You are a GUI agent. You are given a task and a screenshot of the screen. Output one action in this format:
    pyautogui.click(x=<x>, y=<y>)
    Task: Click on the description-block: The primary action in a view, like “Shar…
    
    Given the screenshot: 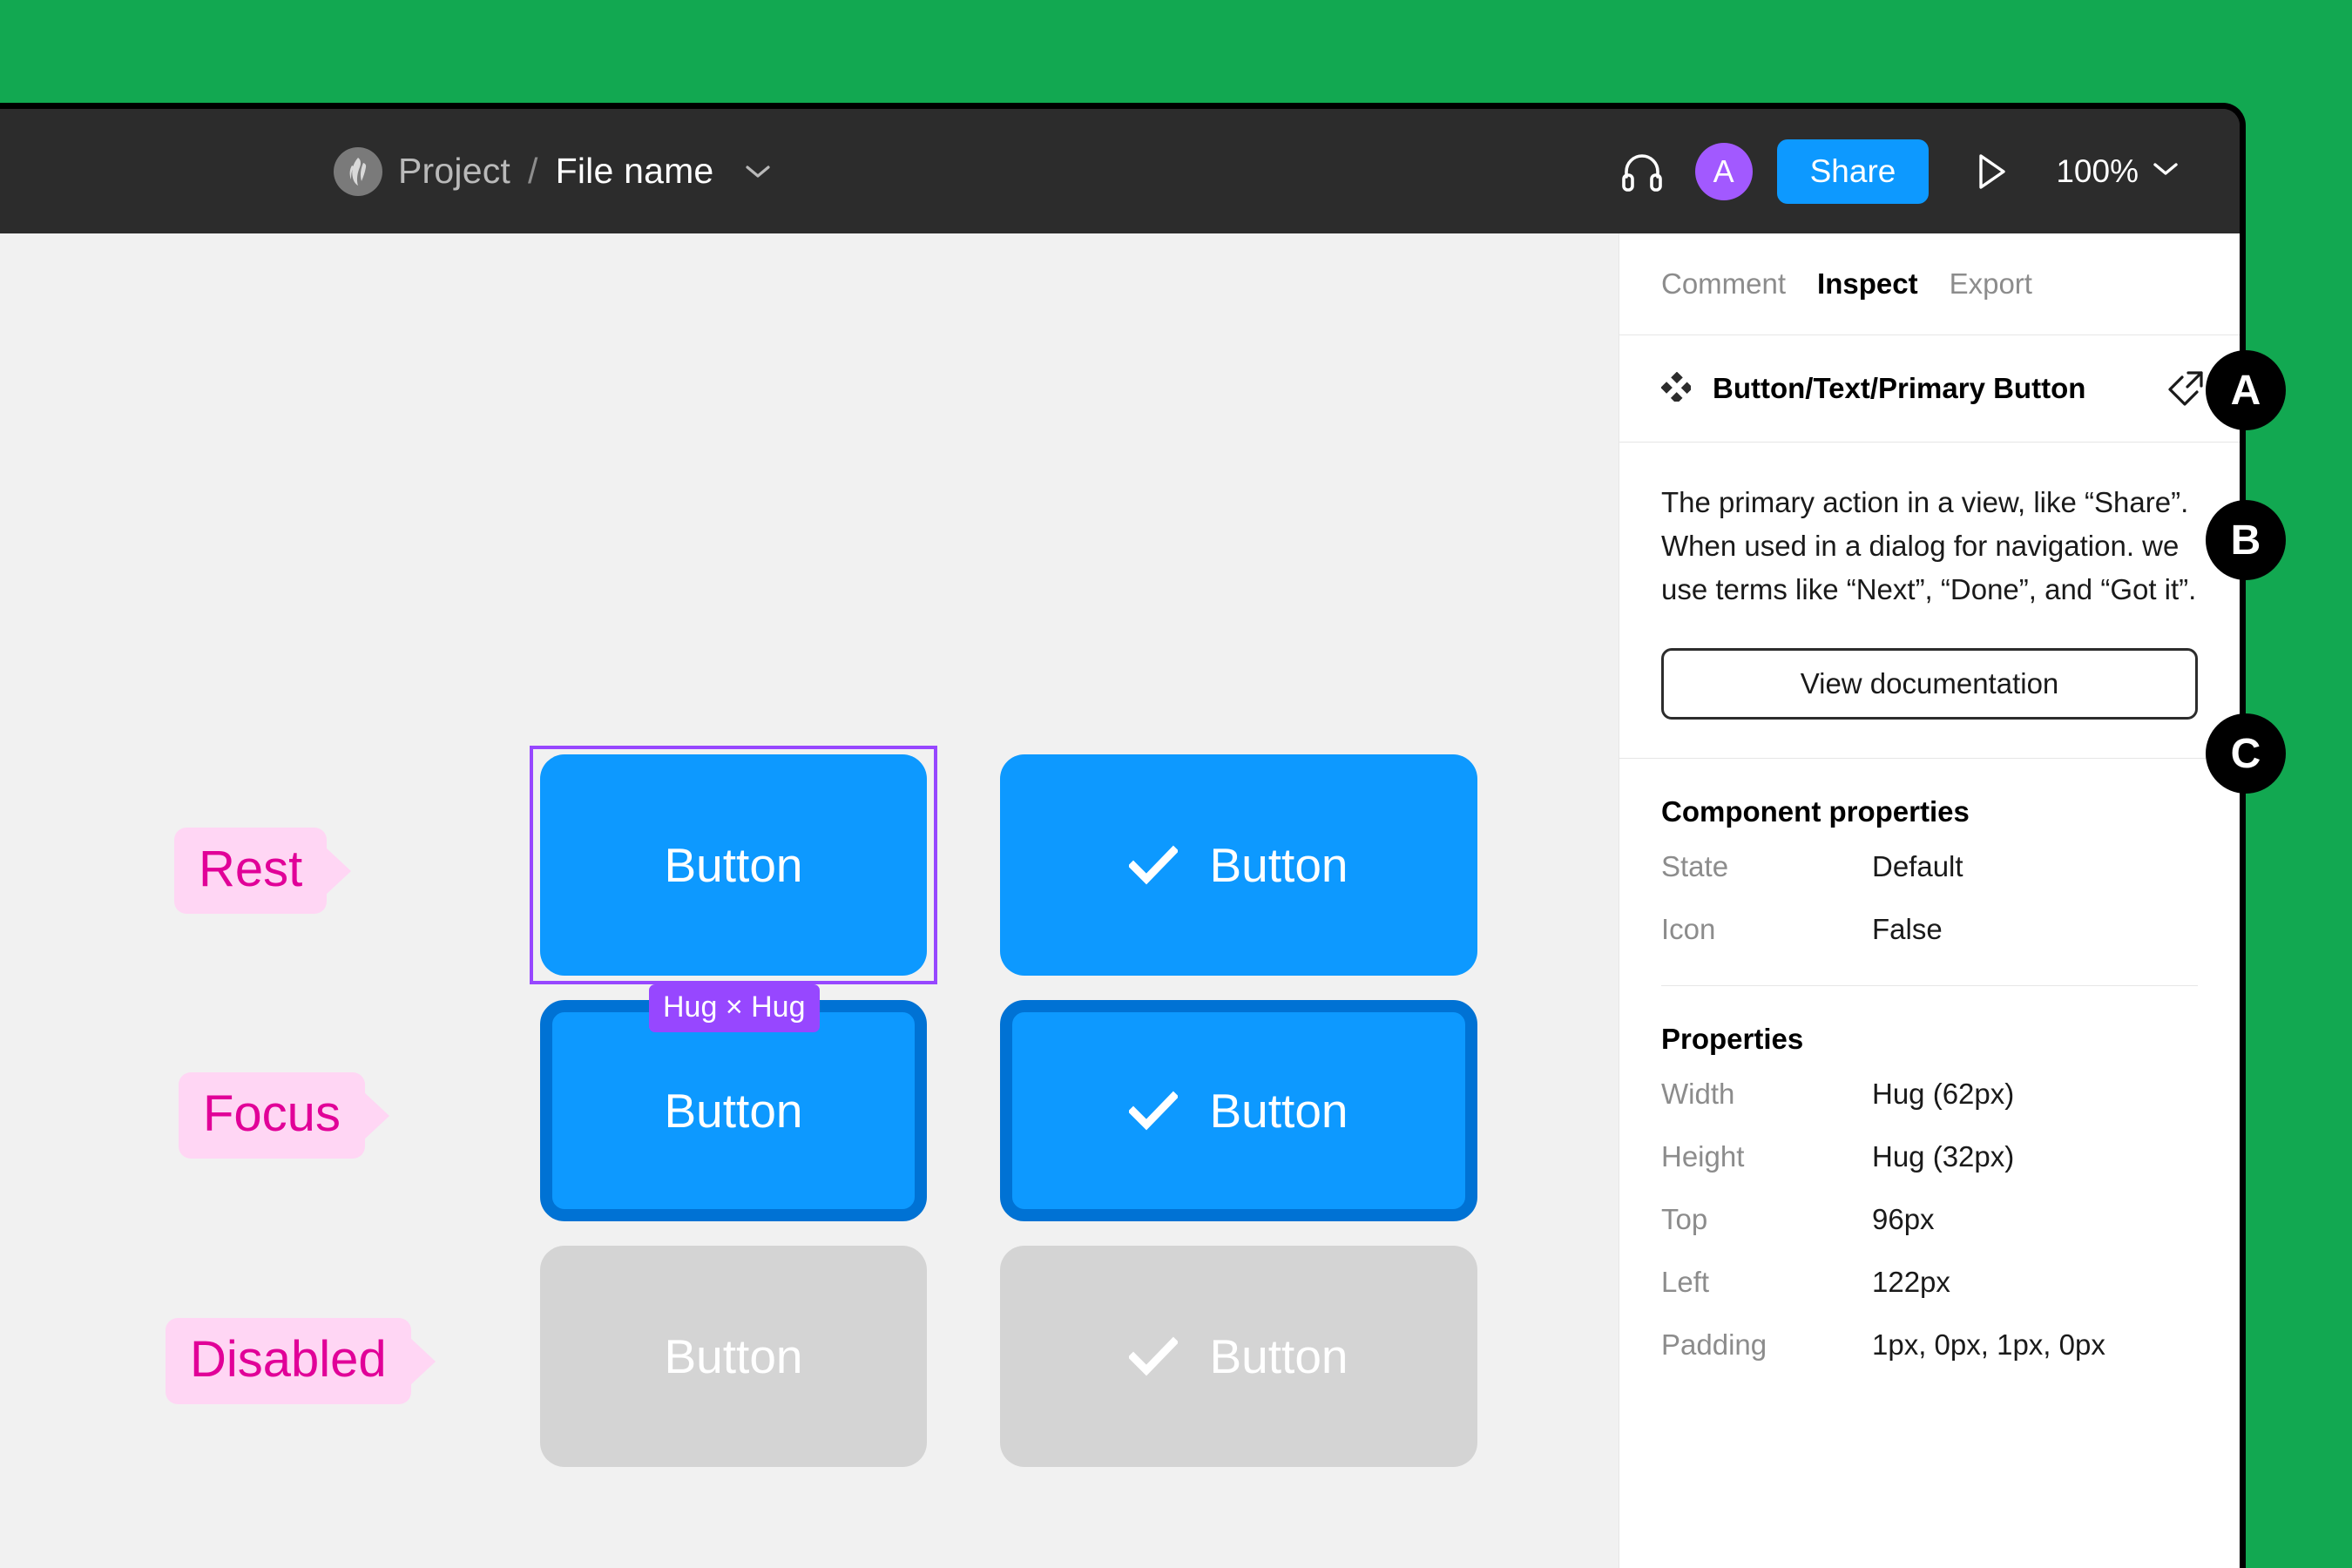 What is the action you would take?
    pyautogui.click(x=1930, y=581)
    